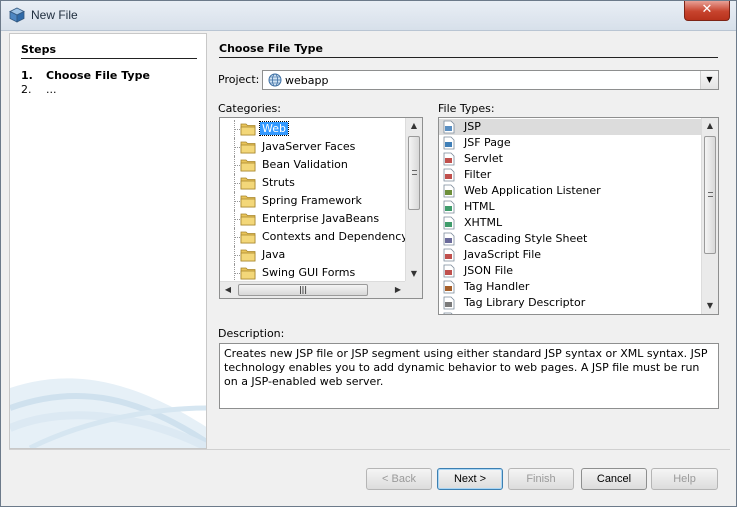 Image resolution: width=737 pixels, height=507 pixels. What do you see at coordinates (271, 48) in the screenshot?
I see `page-title: Choose File Type` at bounding box center [271, 48].